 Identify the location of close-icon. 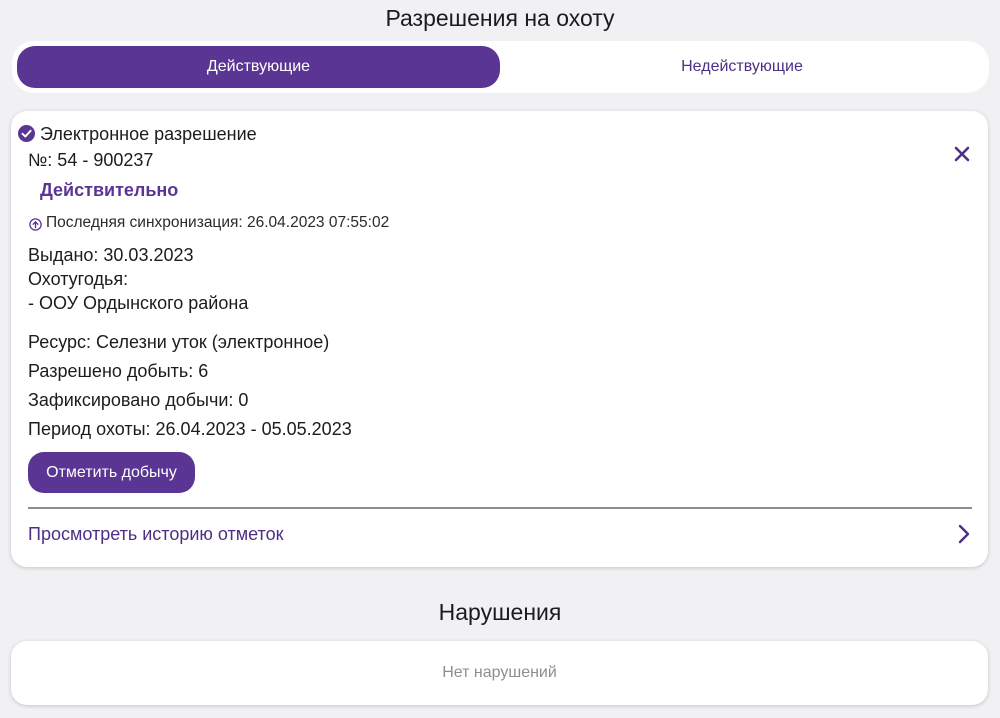
(962, 154).